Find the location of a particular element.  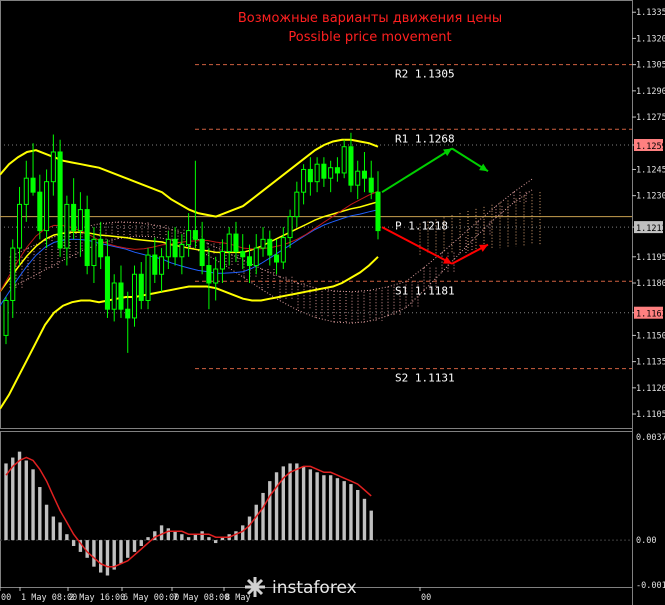

macd-tick-label: 0.0037 is located at coordinates (650, 438).